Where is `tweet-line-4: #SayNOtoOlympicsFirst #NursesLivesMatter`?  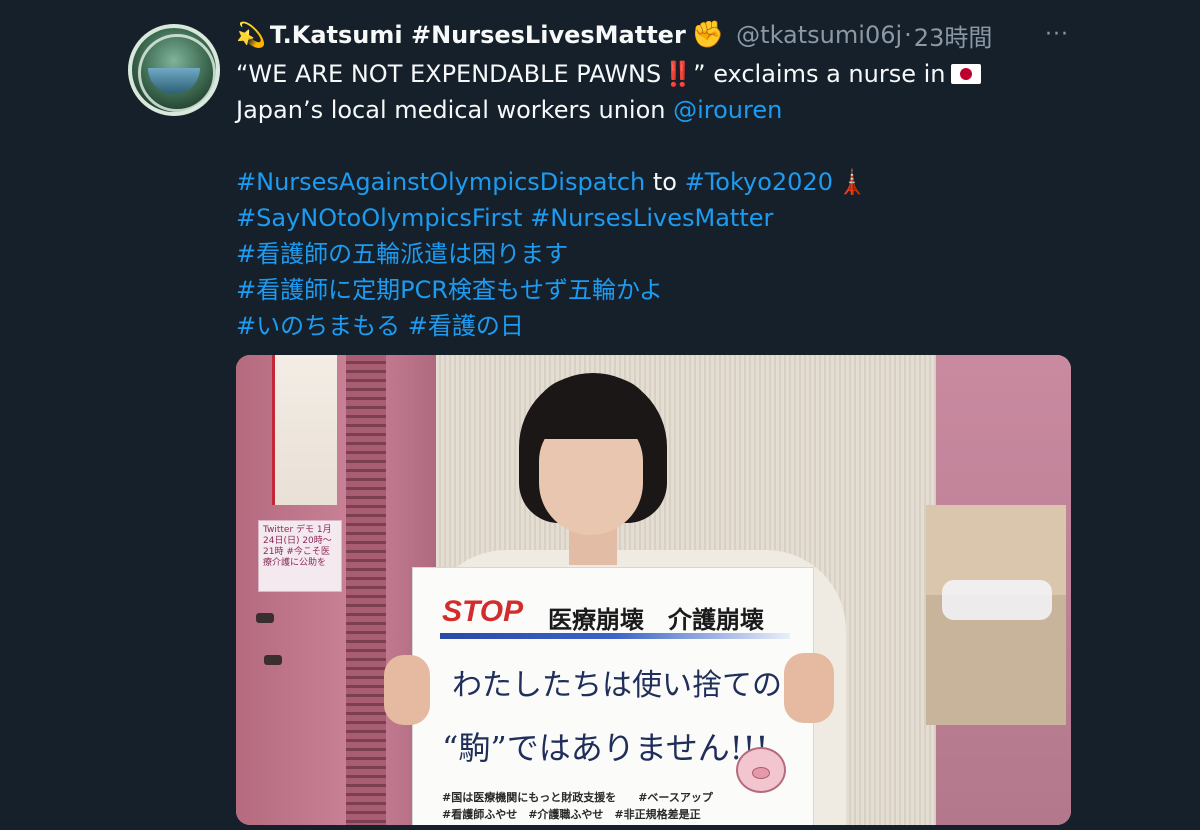
tweet-line-4: #SayNOtoOlympicsFirst #NursesLivesMatter is located at coordinates (646, 218).